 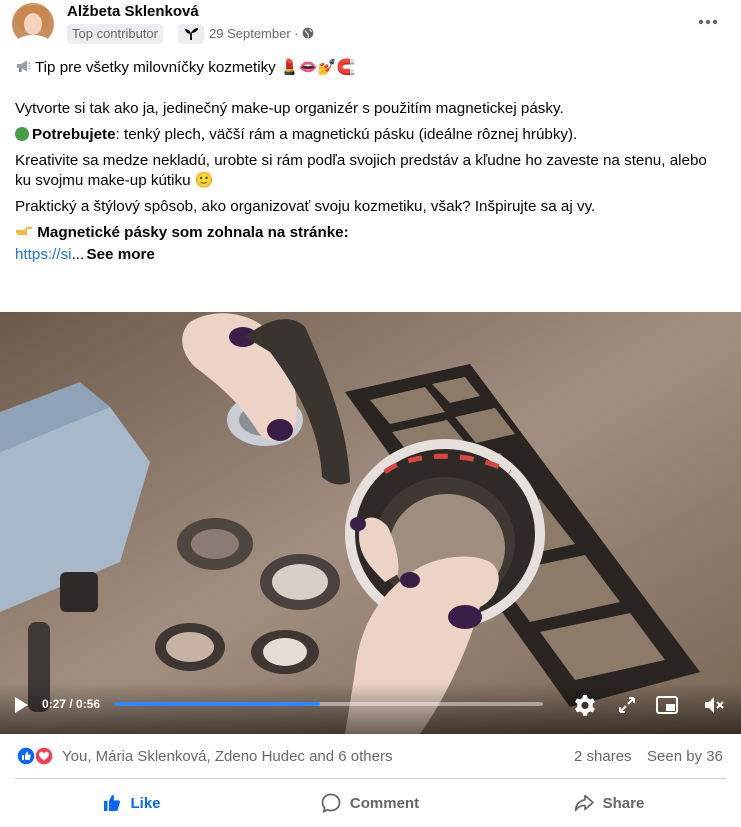 I want to click on video-time: 0:27 / 0:56, so click(x=71, y=704).